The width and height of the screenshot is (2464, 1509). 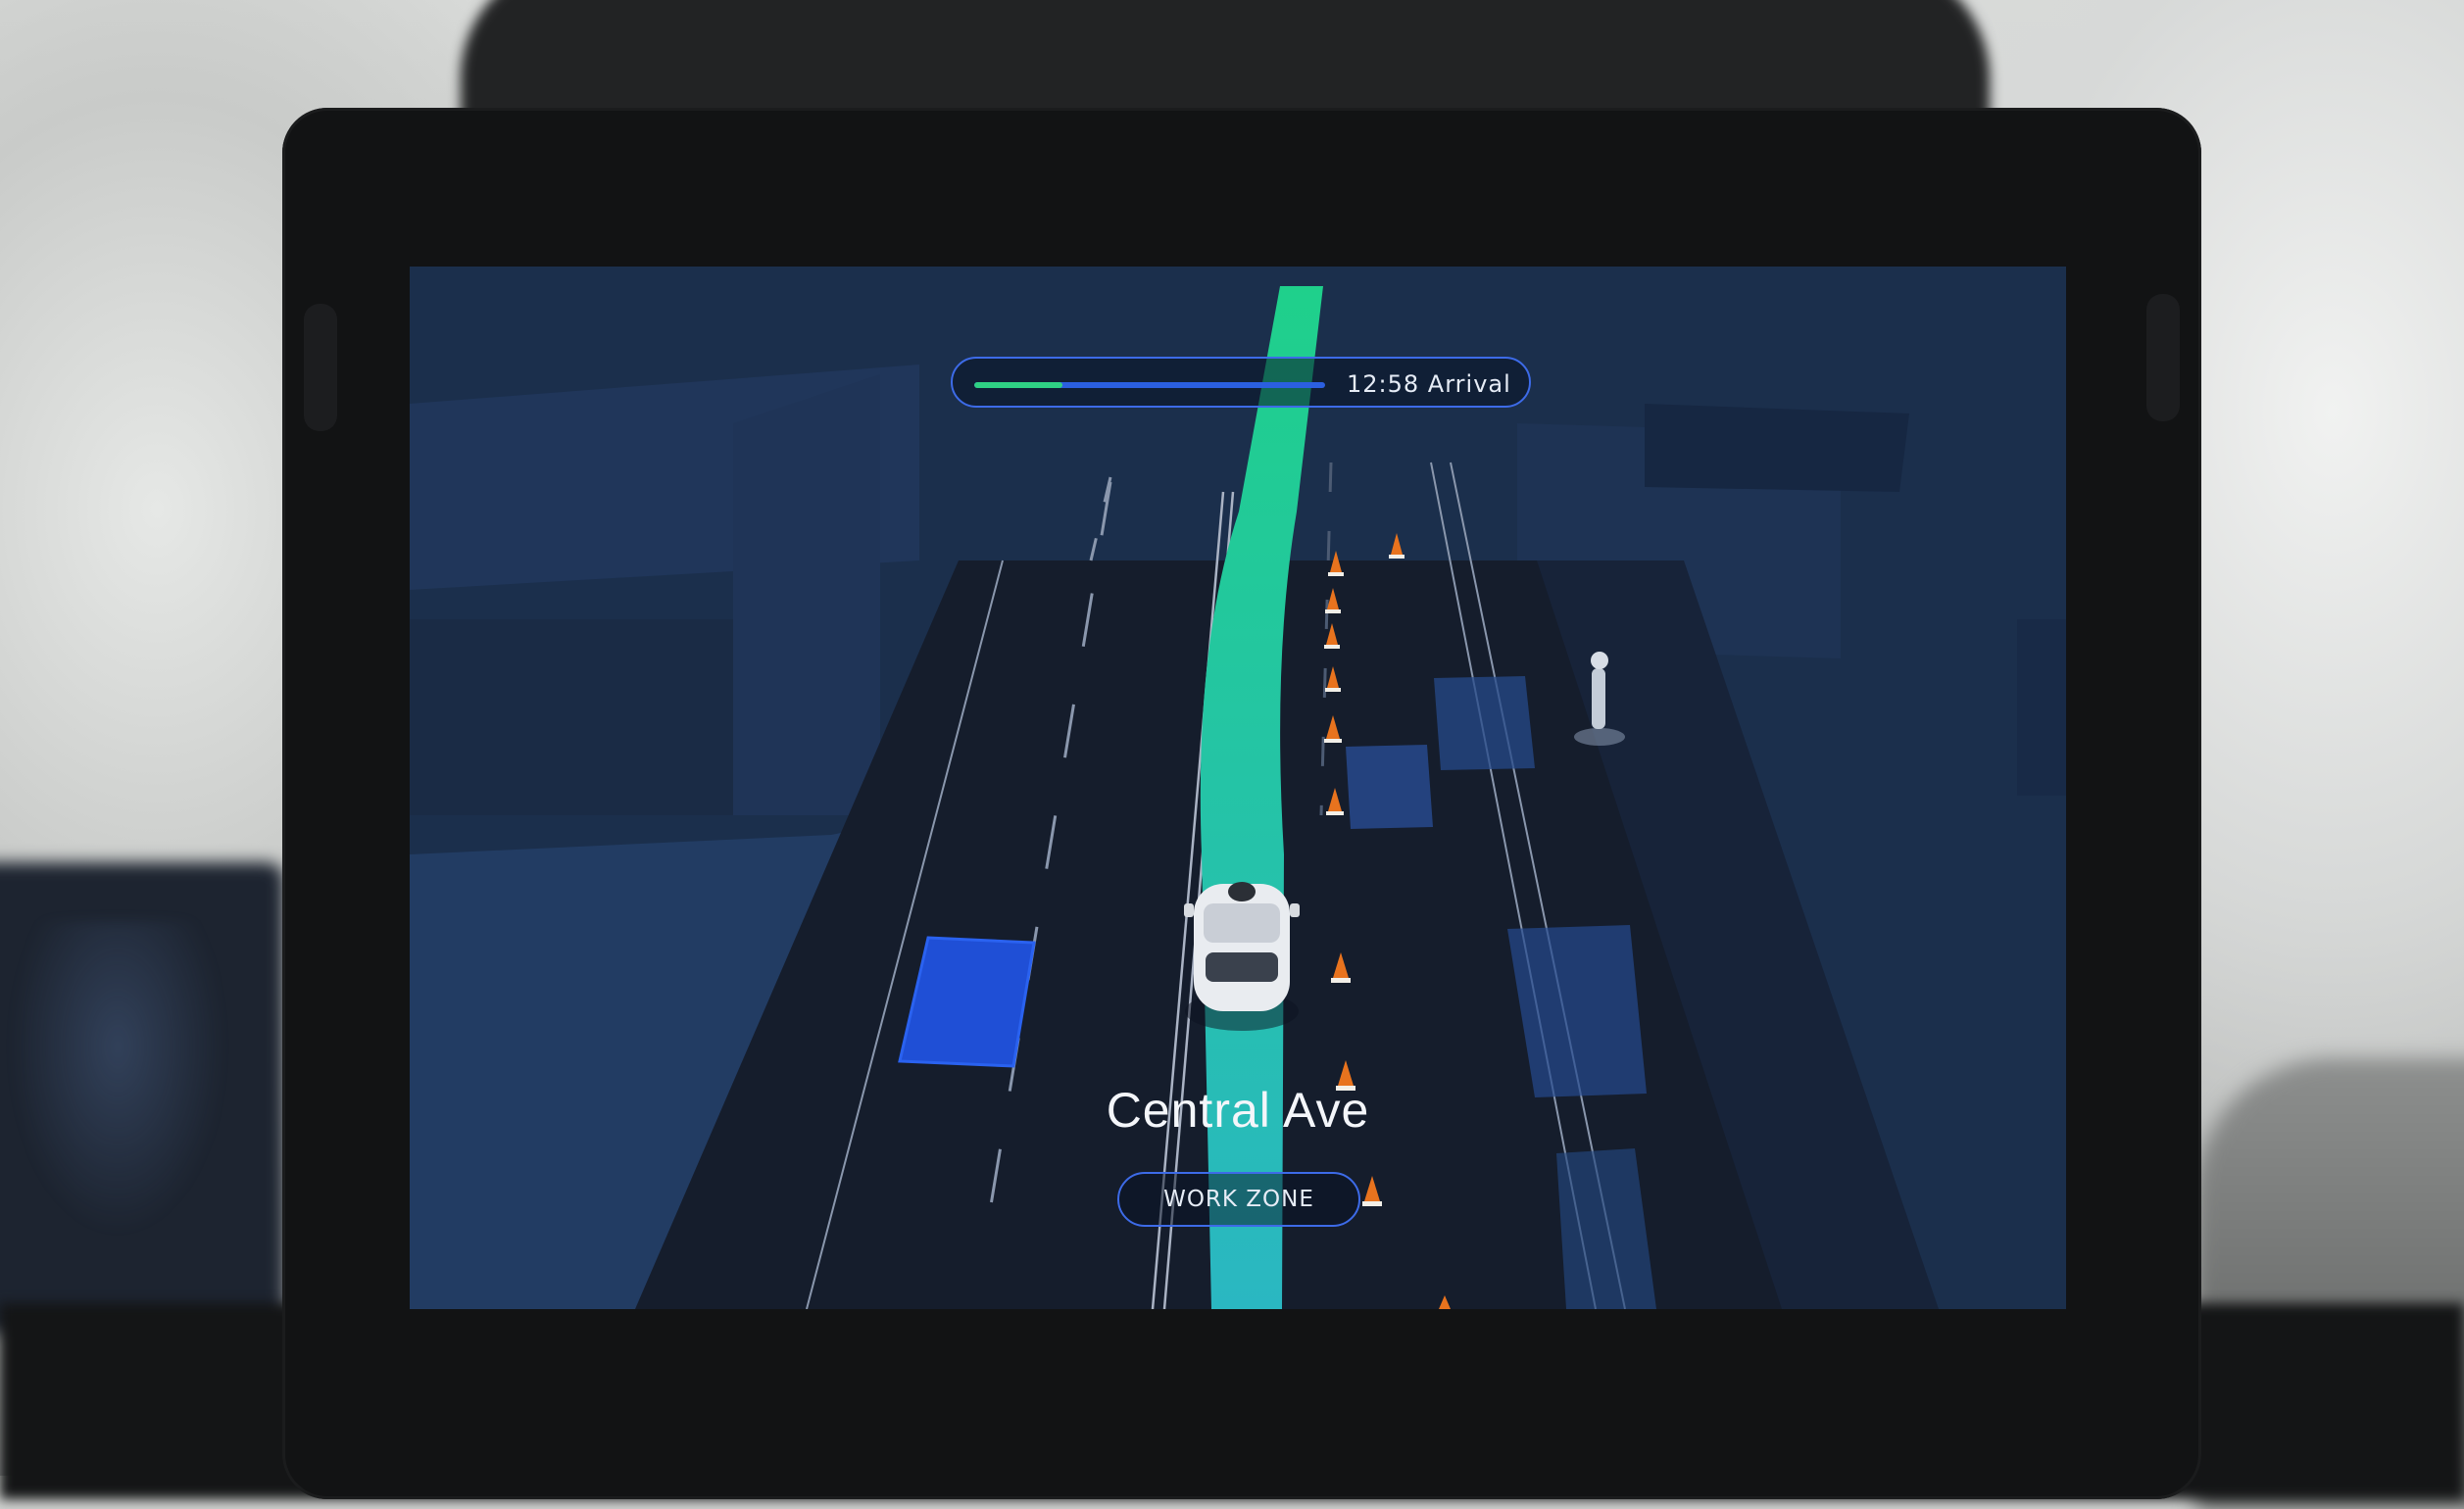 What do you see at coordinates (1242, 956) in the screenshot?
I see `autonomous-car-icon` at bounding box center [1242, 956].